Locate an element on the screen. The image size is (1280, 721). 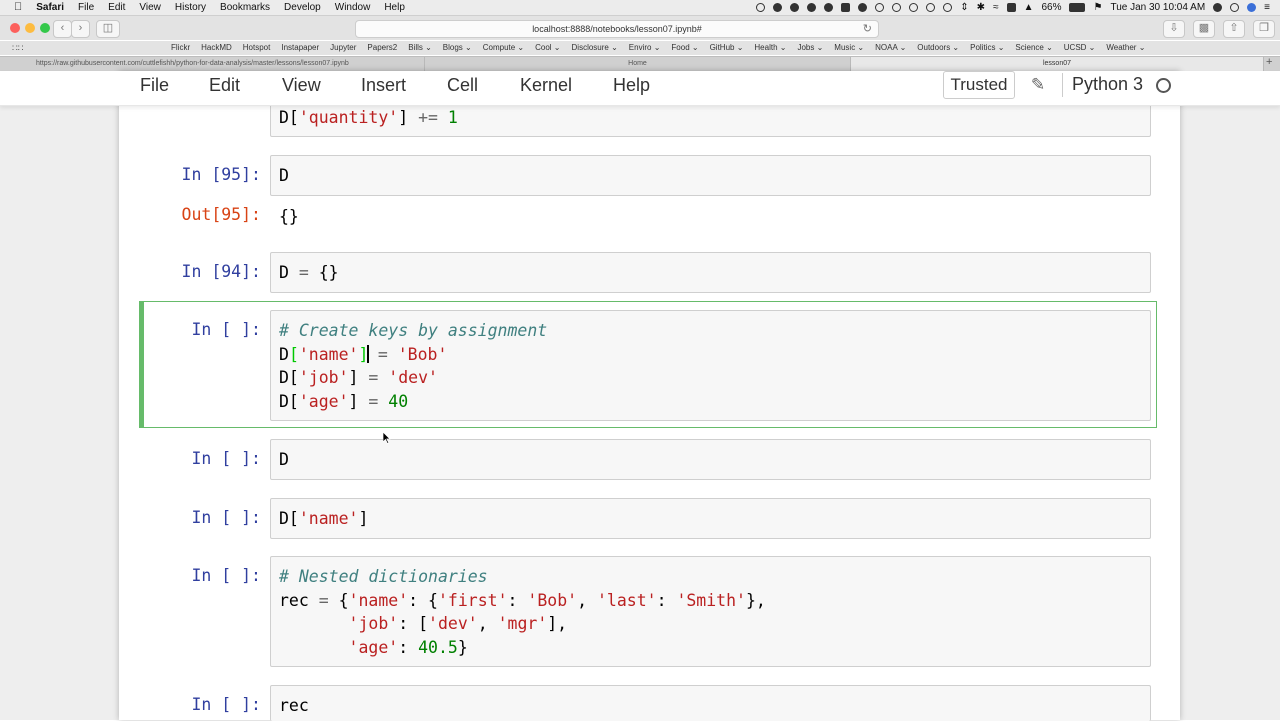
tabs-overview-button: ❐ is located at coordinates (1264, 29).